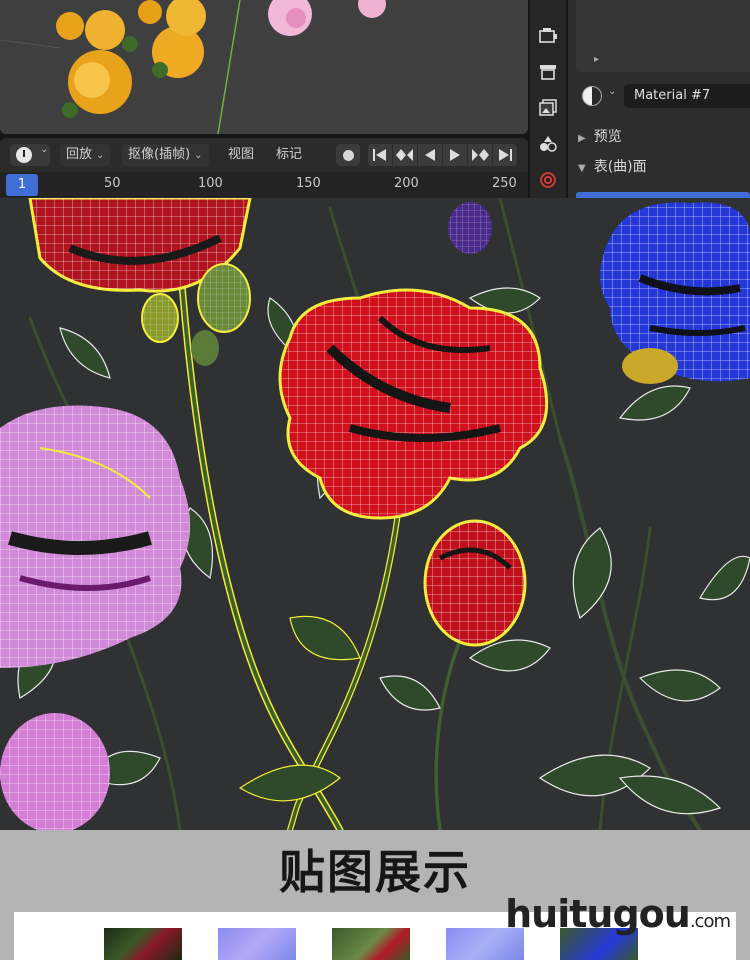 The image size is (750, 960). I want to click on watermark-brand: huitugou, so click(598, 914).